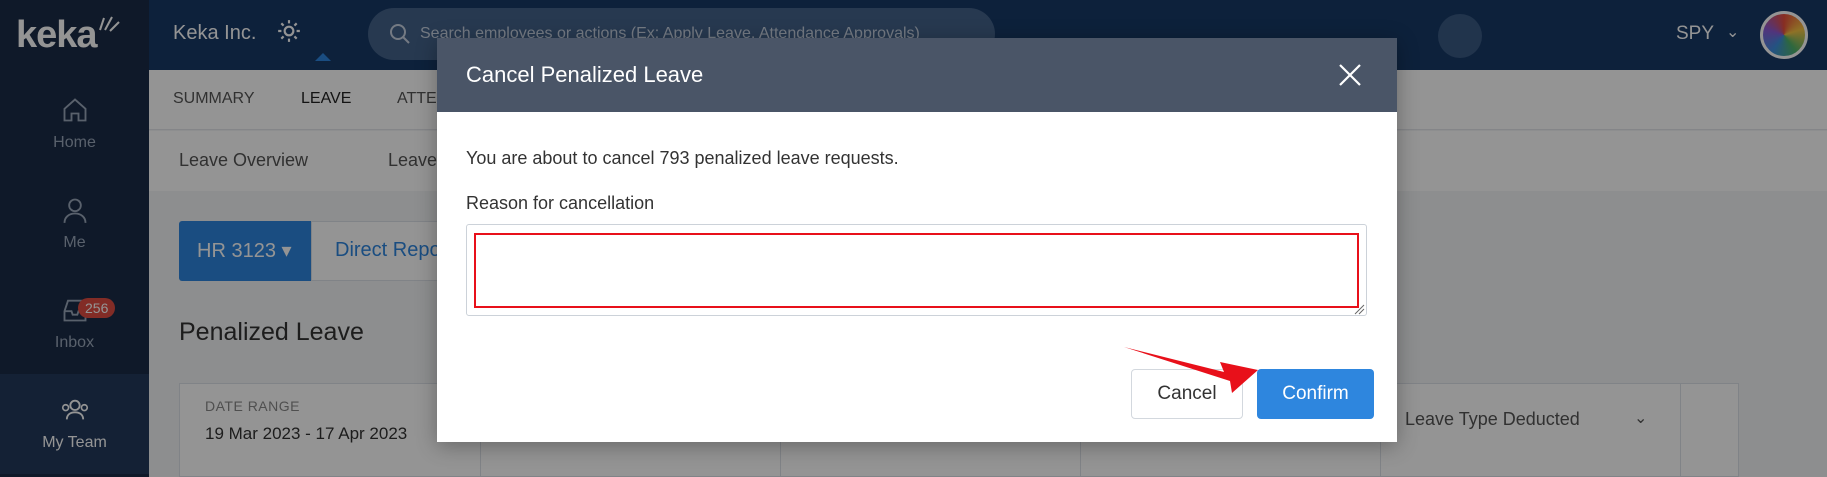  Describe the element at coordinates (560, 203) in the screenshot. I see `reason-label: Reason for cancellation` at that location.